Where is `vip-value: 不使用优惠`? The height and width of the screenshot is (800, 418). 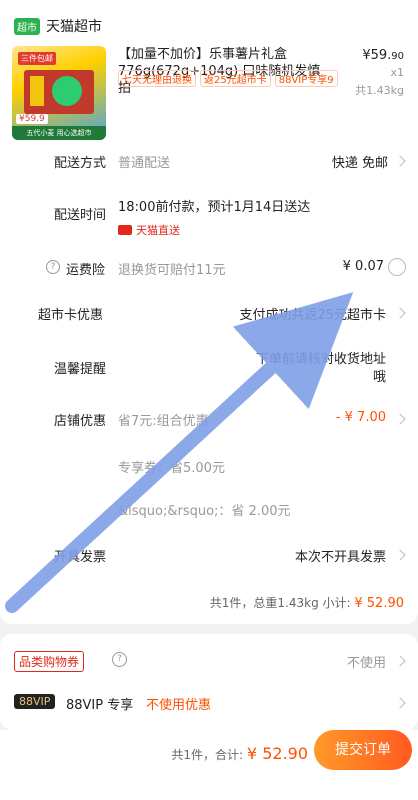
vip-value: 不使用优惠 is located at coordinates (178, 703).